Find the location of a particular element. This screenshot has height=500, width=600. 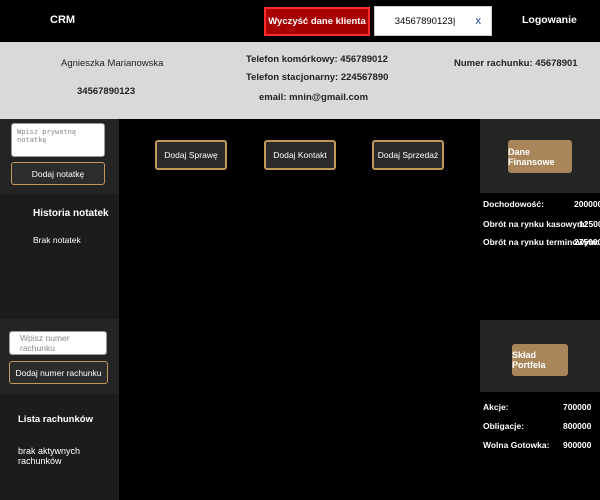

account-number: Numer rachunku: 45678901 is located at coordinates (516, 63).